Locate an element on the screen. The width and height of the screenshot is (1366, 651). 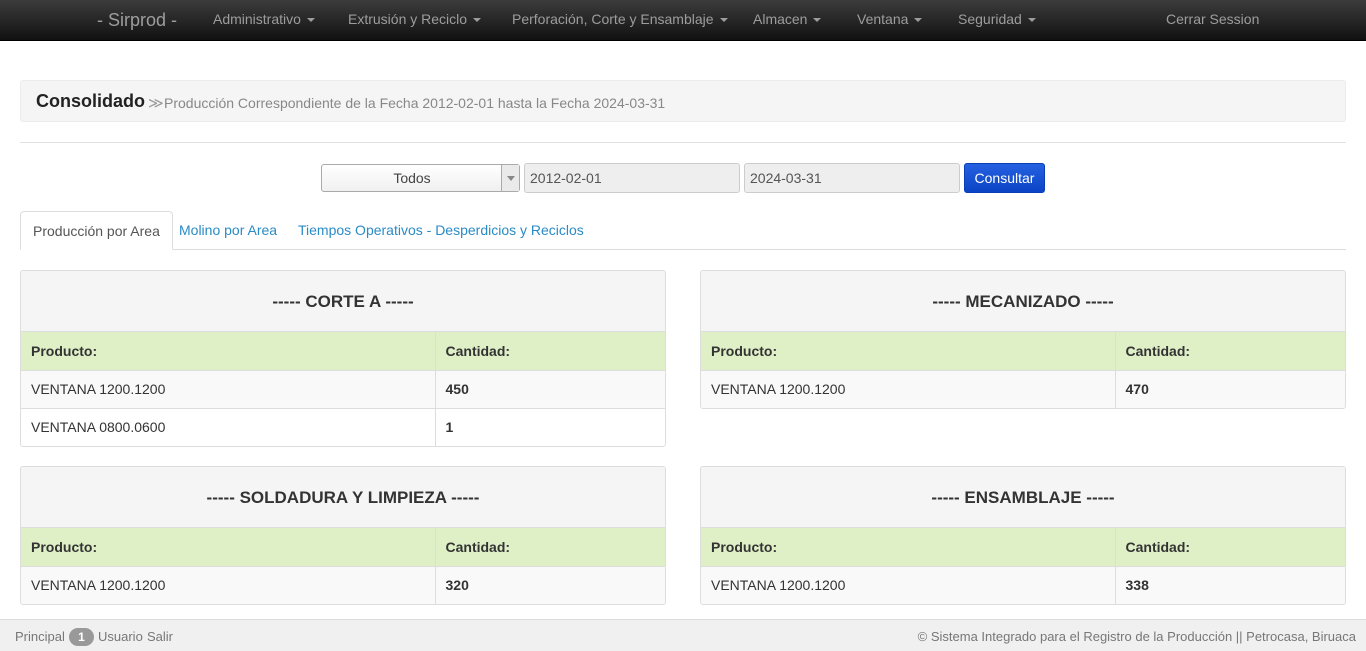
footer-usuario-link: Usuario is located at coordinates (120, 636).